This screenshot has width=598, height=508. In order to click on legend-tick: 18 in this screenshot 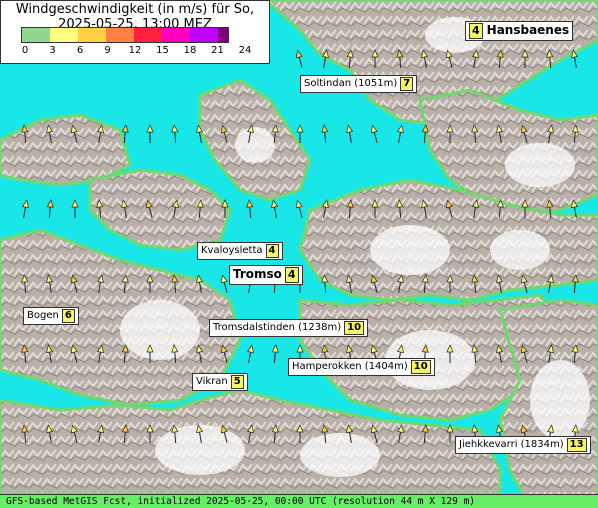, I will do `click(190, 50)`.